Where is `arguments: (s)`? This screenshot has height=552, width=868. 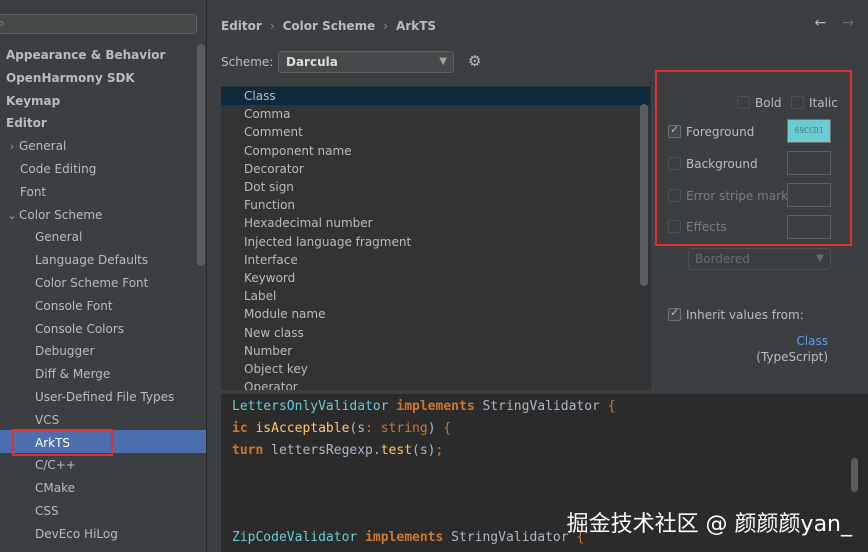
arguments: (s) is located at coordinates (424, 450).